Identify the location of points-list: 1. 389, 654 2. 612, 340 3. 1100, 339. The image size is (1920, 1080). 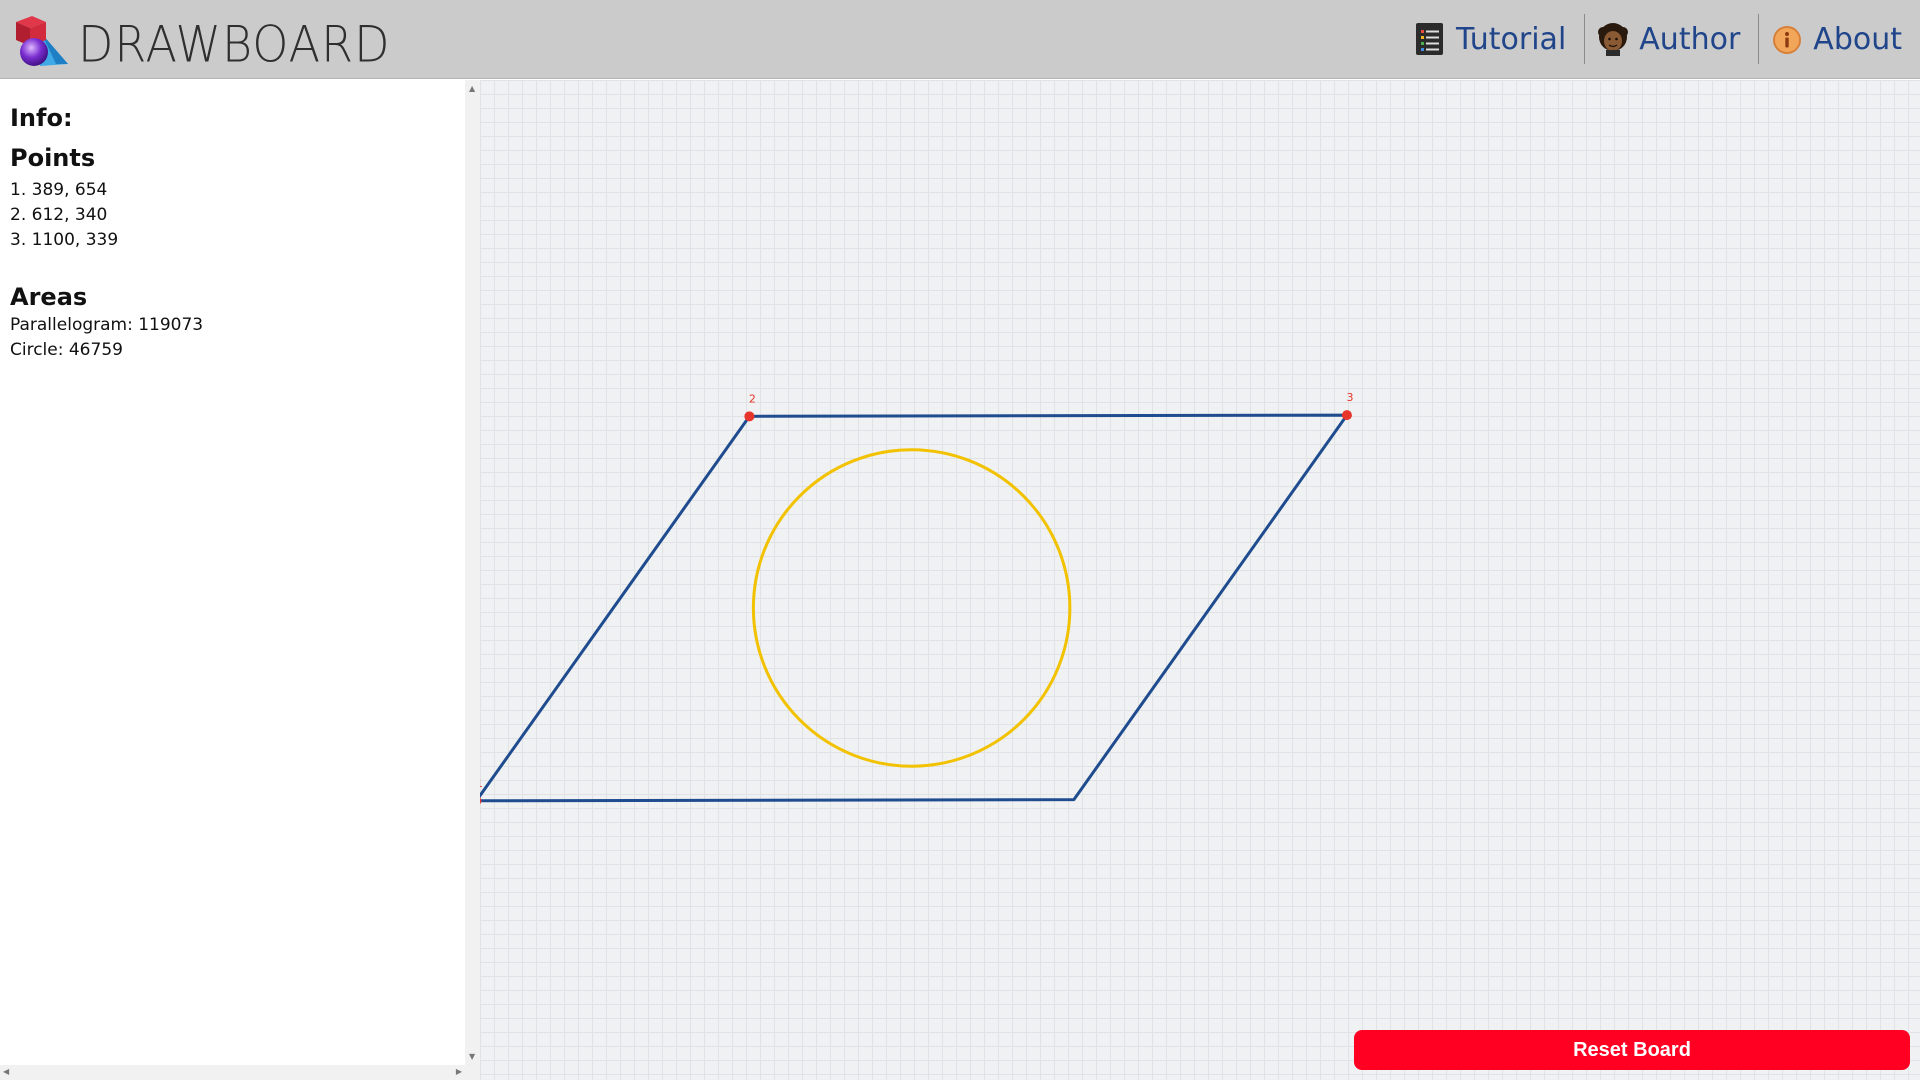
(232, 215).